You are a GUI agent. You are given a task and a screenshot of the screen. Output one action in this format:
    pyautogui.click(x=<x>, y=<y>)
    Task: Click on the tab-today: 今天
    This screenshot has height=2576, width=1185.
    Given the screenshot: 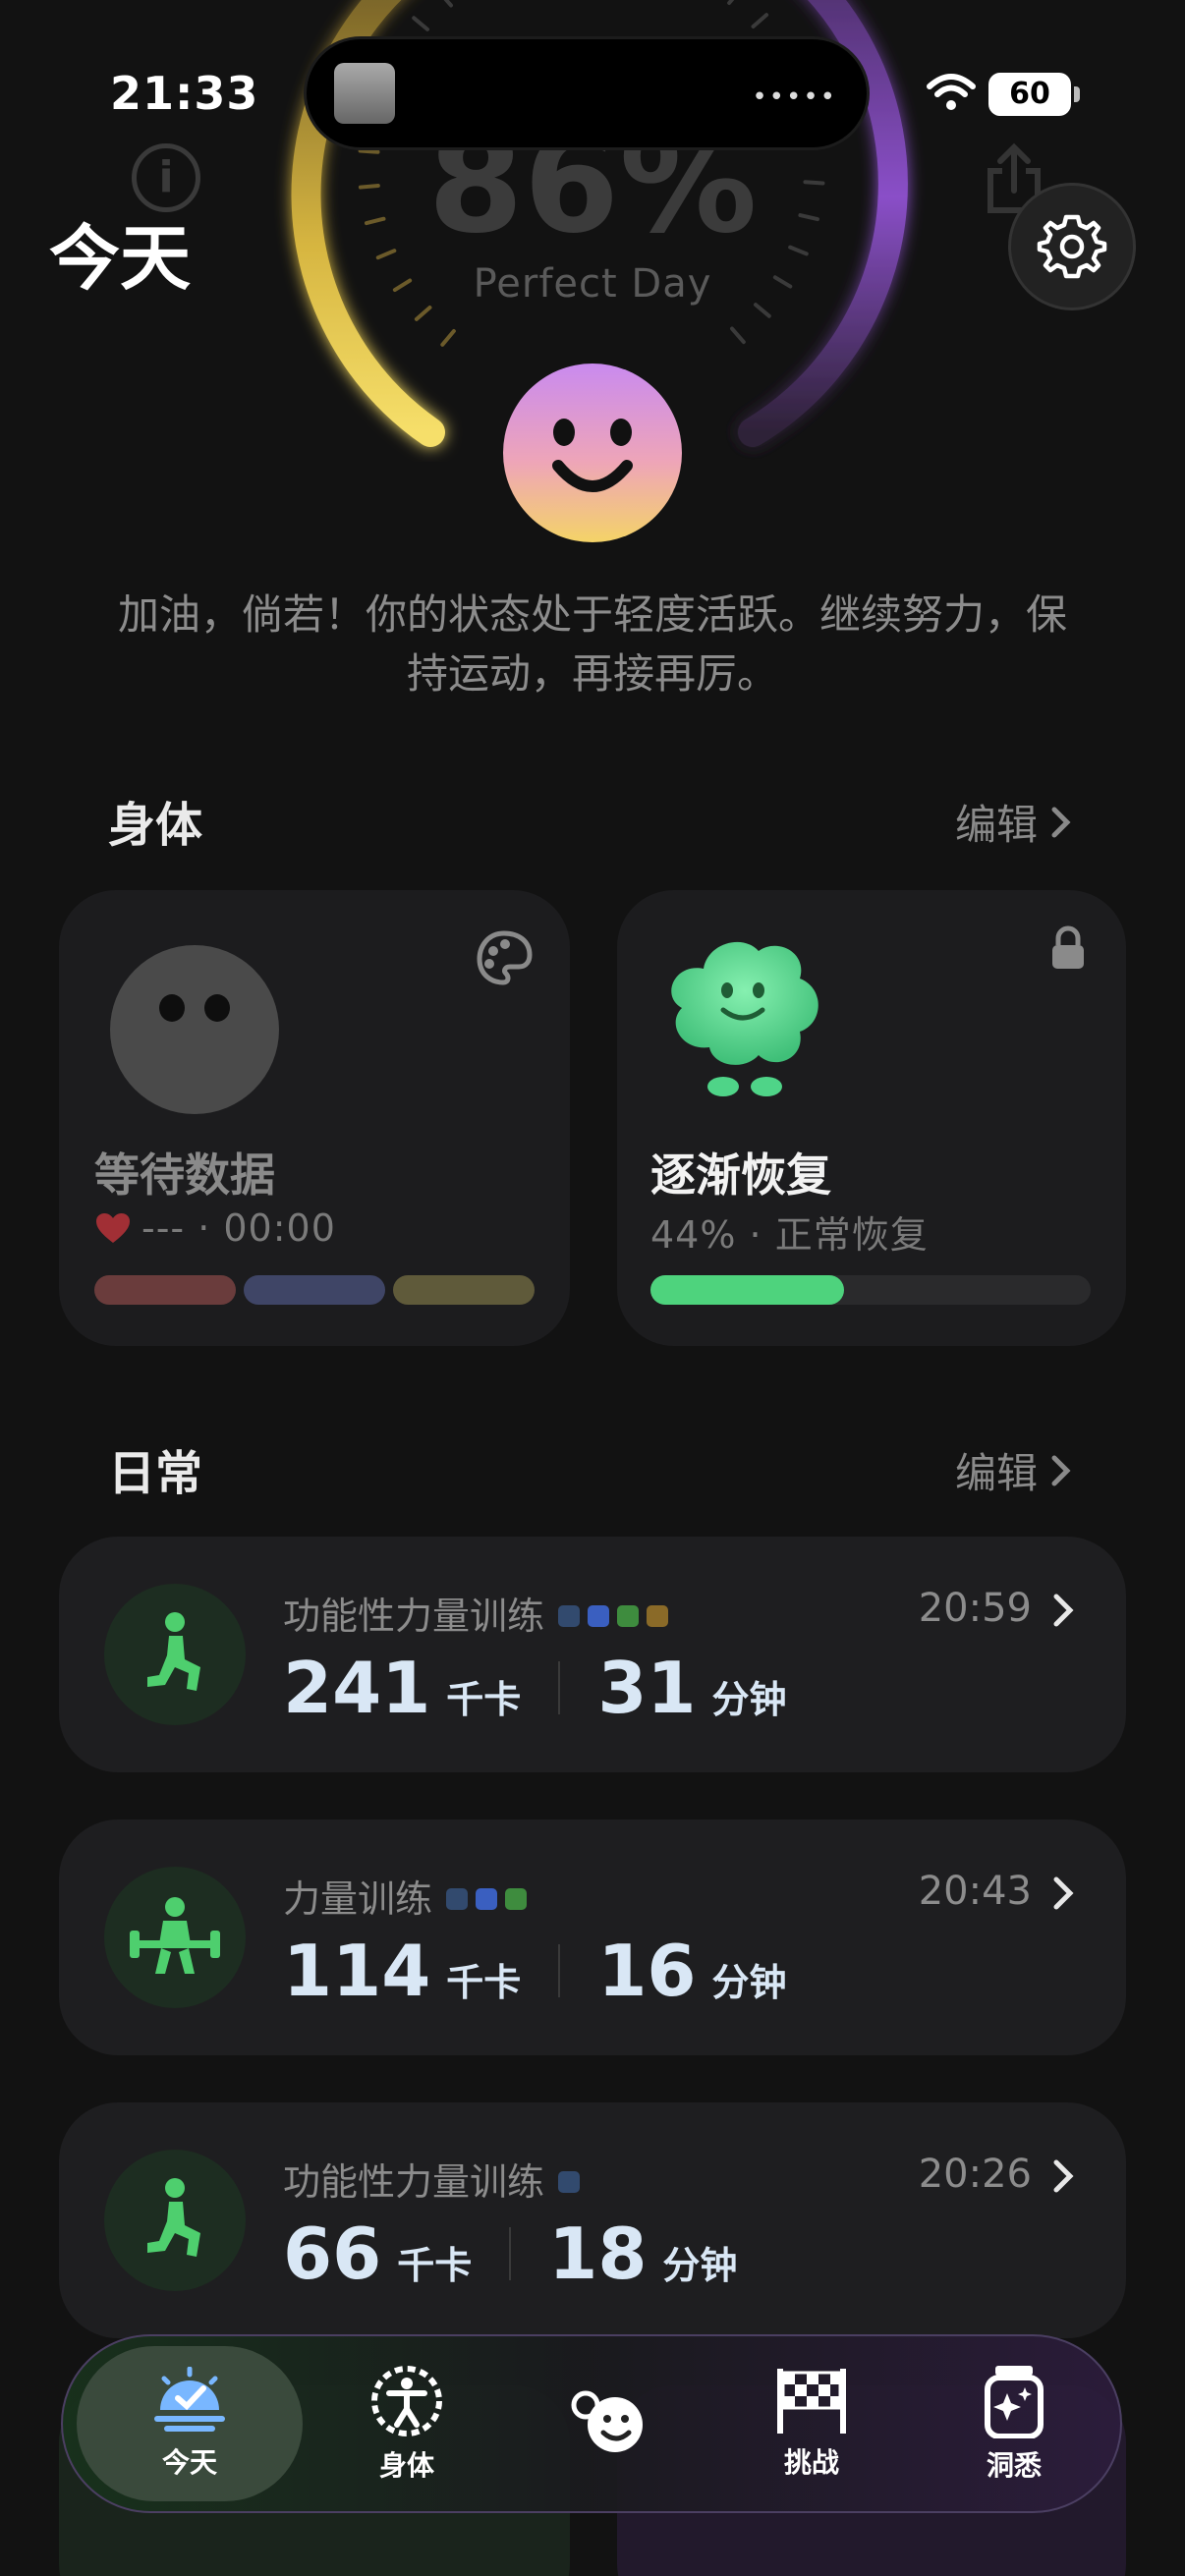 What is the action you would take?
    pyautogui.click(x=190, y=2423)
    